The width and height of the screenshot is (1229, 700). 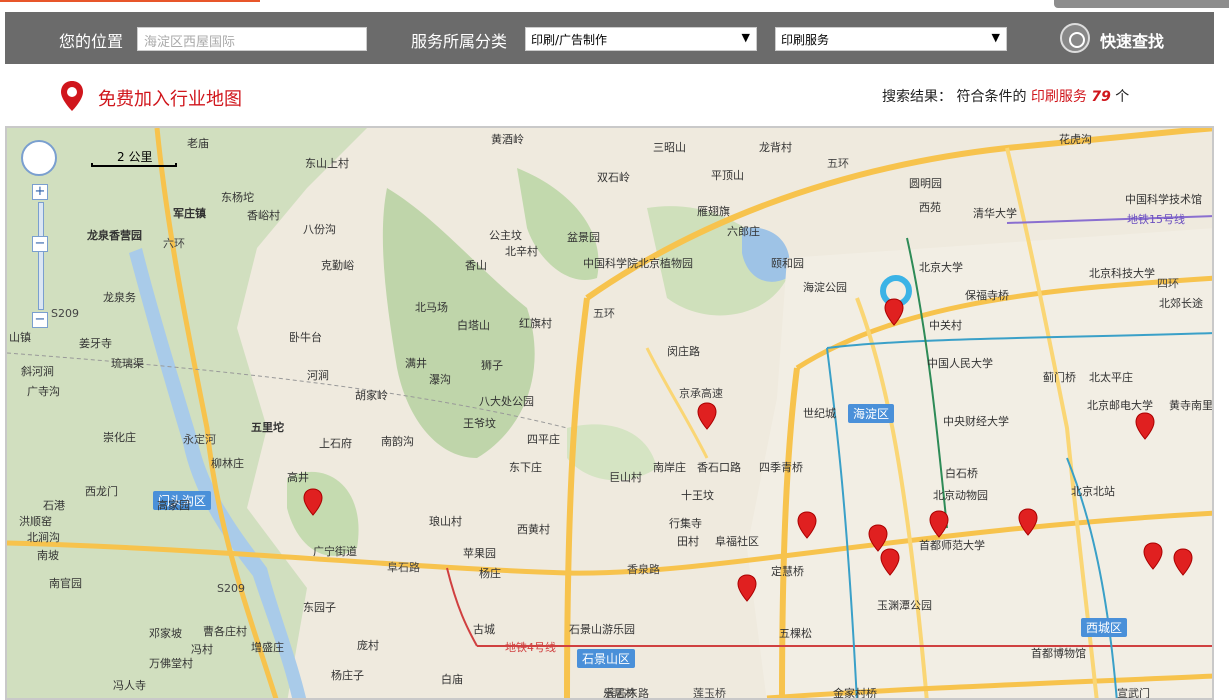 What do you see at coordinates (976, 421) in the screenshot?
I see `place-label: 中央财经大学` at bounding box center [976, 421].